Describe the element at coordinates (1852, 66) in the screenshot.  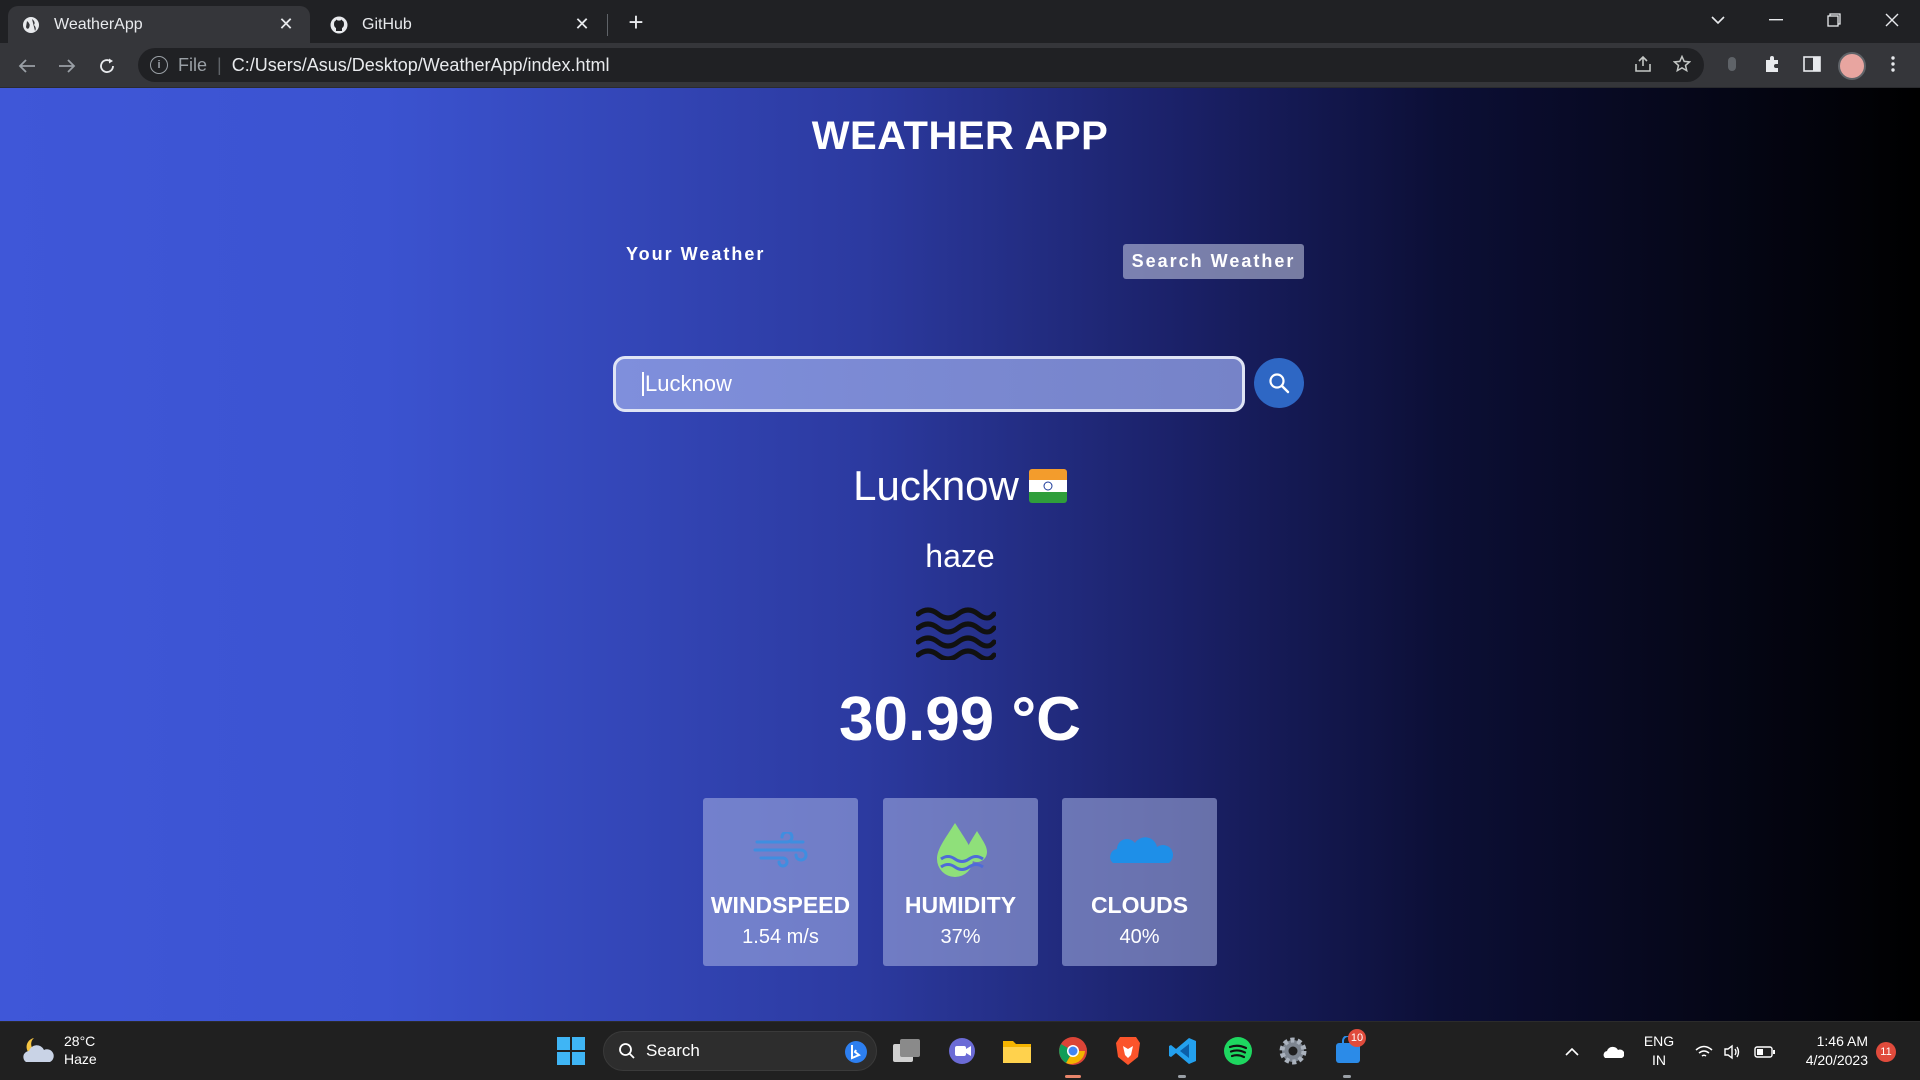
I see `profile-avatar` at that location.